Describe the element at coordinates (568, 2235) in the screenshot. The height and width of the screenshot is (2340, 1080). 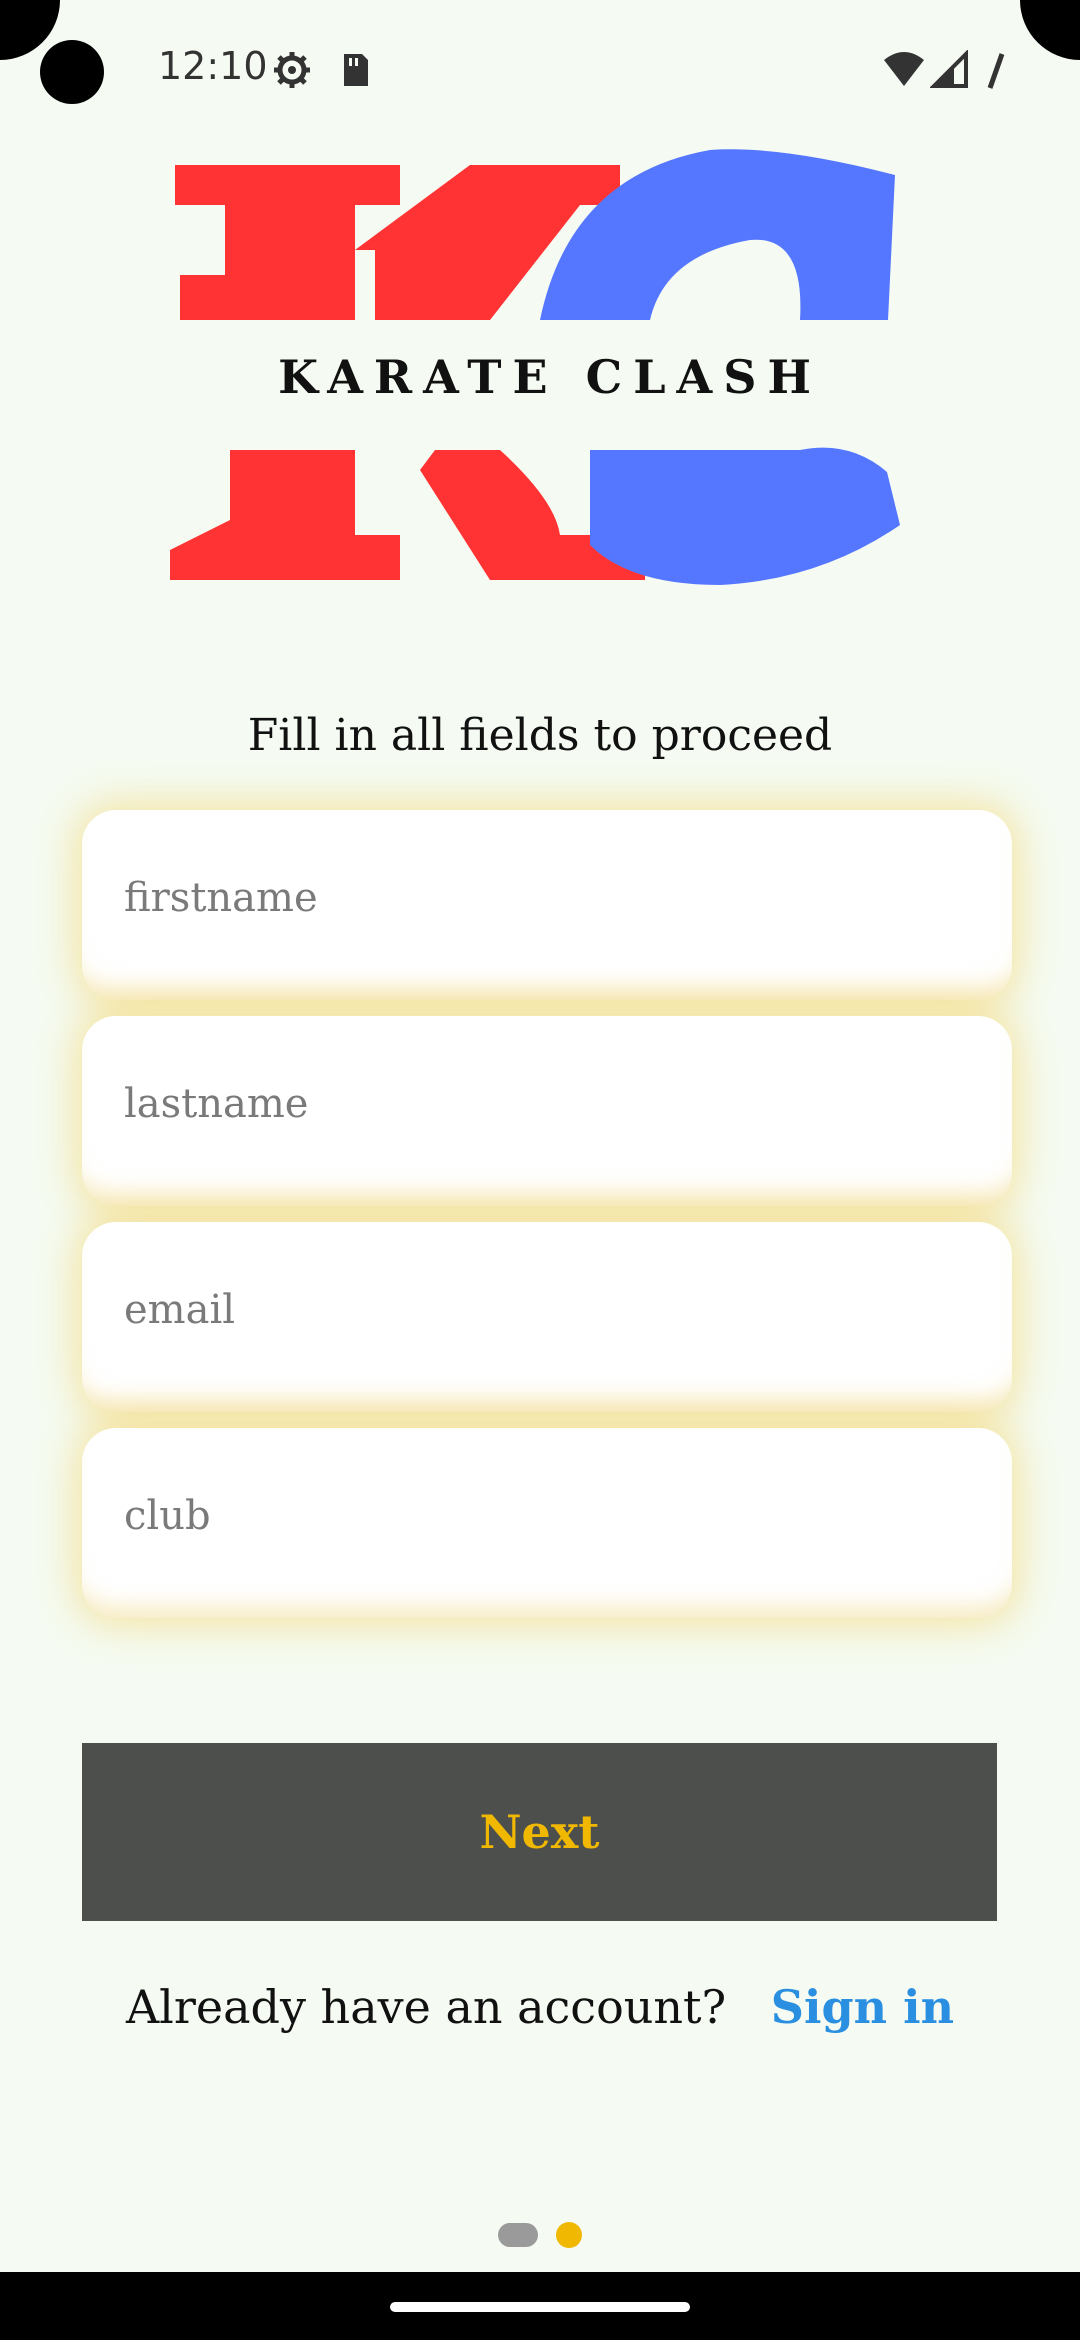
I see `page-dot-2-active` at that location.